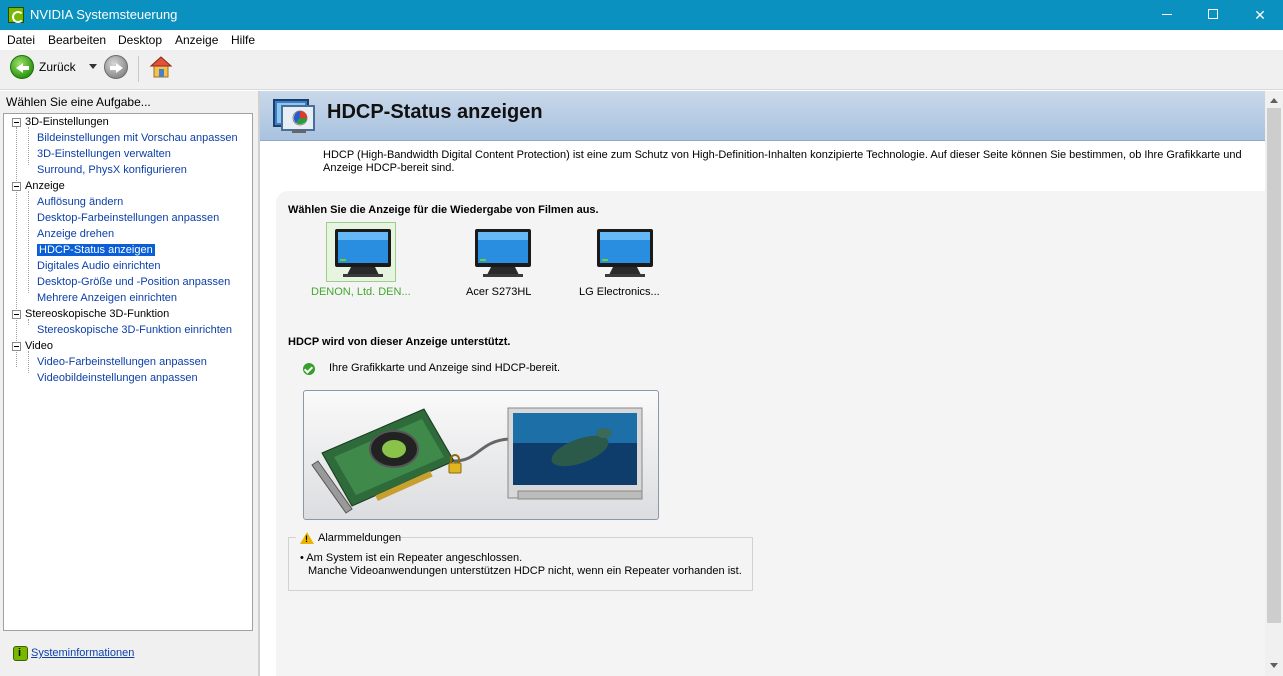 The image size is (1283, 676). Describe the element at coordinates (360, 538) in the screenshot. I see `alarm-heading: Alarmmeldungen` at that location.